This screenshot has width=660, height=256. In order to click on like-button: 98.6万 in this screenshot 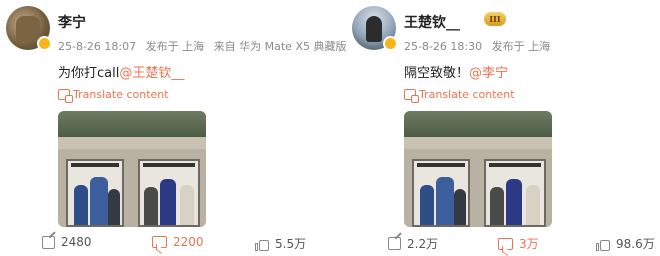, I will do `click(625, 243)`.